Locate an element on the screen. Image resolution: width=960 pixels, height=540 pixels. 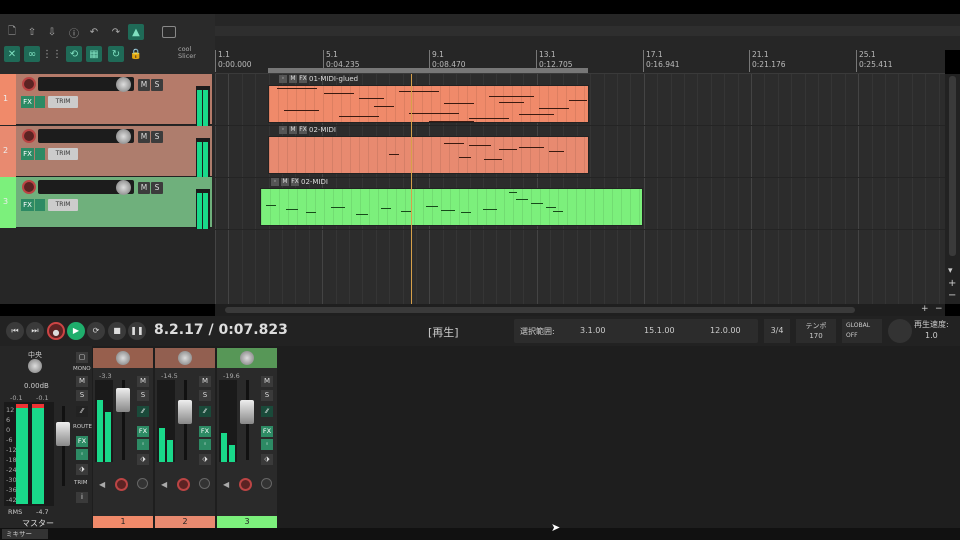
redo-icon: ↷ is located at coordinates (116, 32).